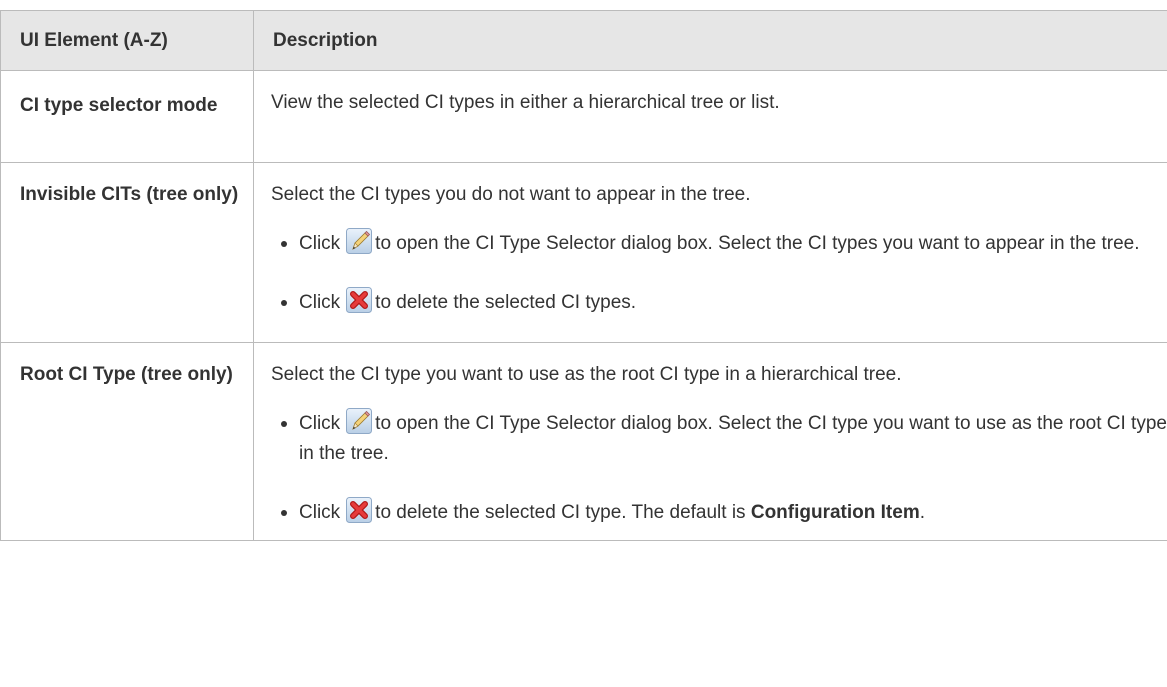 This screenshot has height=687, width=1167. I want to click on row-name: Root CI Type (tree only), so click(127, 441).